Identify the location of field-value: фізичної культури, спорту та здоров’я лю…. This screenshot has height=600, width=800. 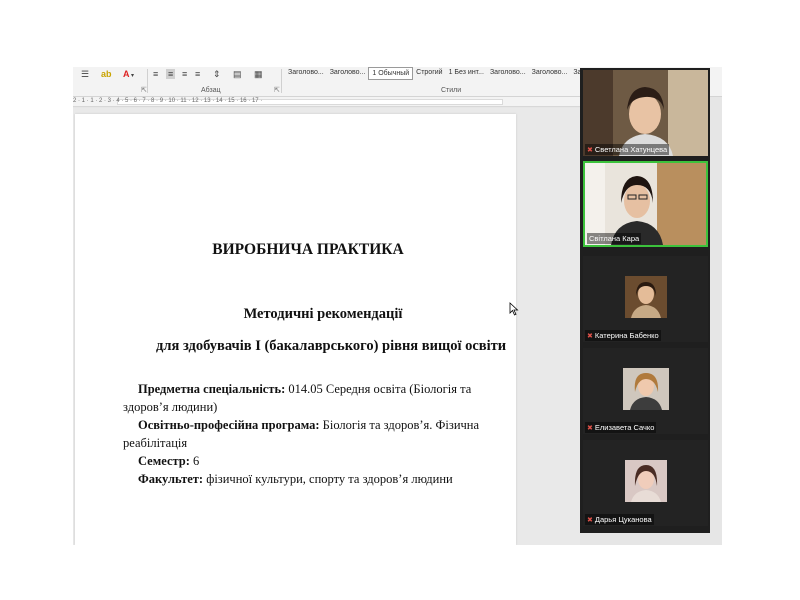
(329, 479).